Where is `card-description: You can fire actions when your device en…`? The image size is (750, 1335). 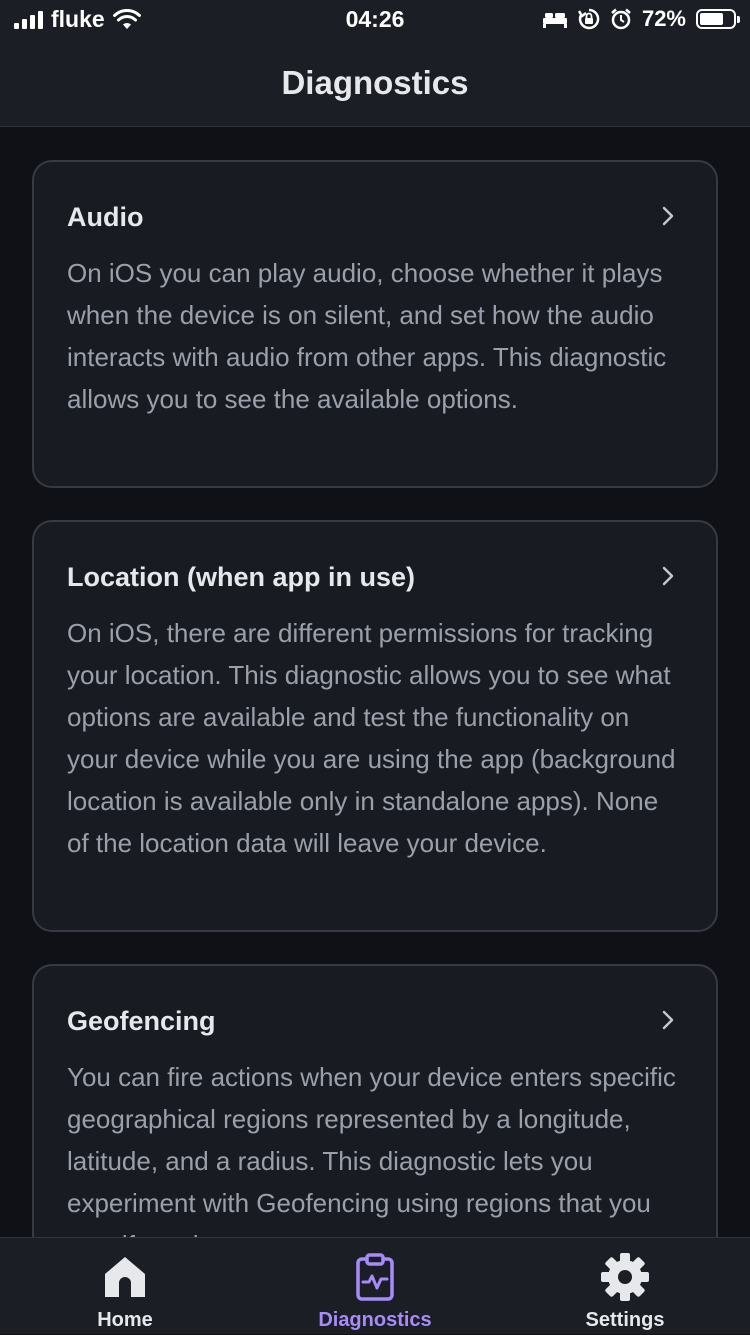 card-description: You can fire actions when your device en… is located at coordinates (371, 1149).